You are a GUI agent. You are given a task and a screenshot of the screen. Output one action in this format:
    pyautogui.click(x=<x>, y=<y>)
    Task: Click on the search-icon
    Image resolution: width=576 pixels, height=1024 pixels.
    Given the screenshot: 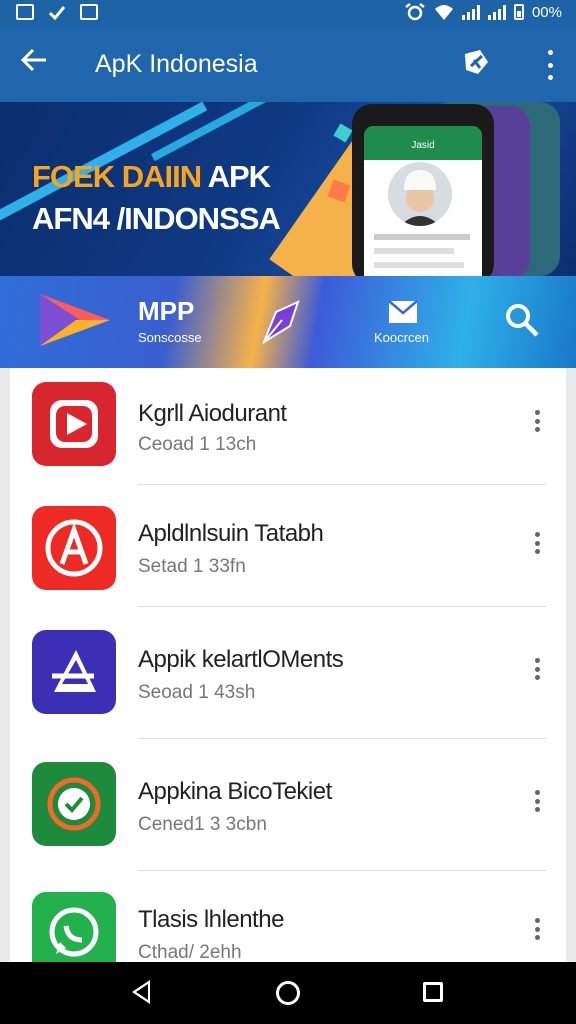 What is the action you would take?
    pyautogui.click(x=522, y=322)
    